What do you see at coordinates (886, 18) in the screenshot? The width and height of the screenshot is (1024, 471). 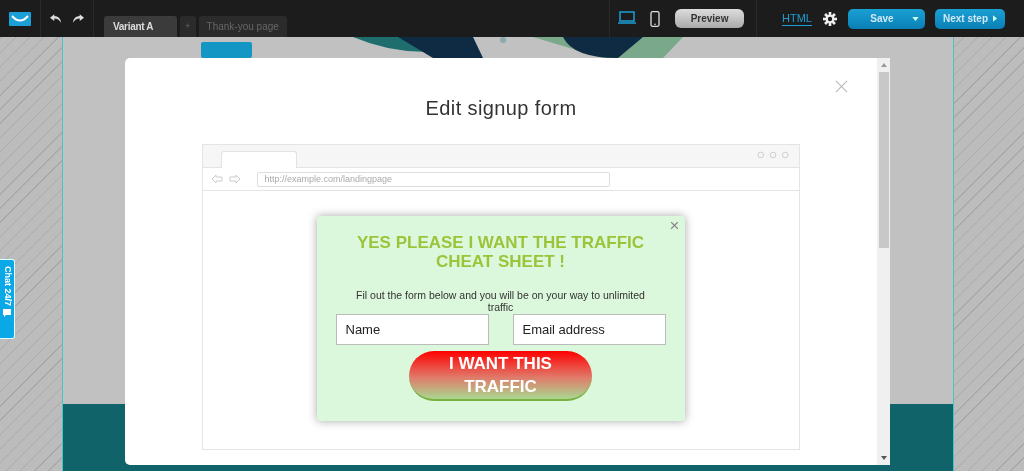 I see `save-button: Save` at bounding box center [886, 18].